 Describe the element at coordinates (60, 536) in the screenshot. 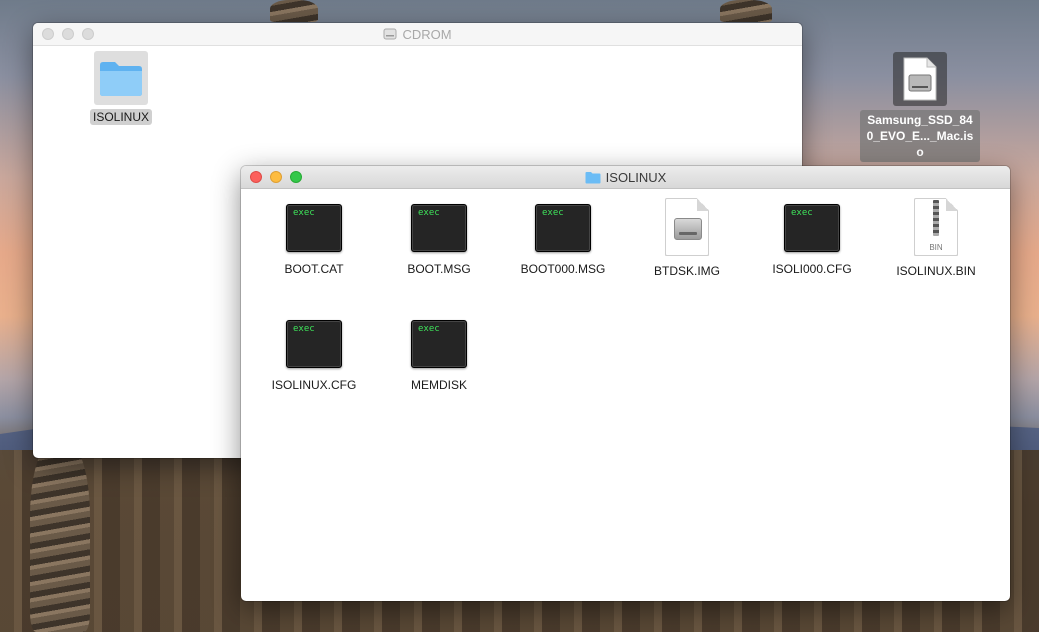

I see `desktop-palm-left` at that location.